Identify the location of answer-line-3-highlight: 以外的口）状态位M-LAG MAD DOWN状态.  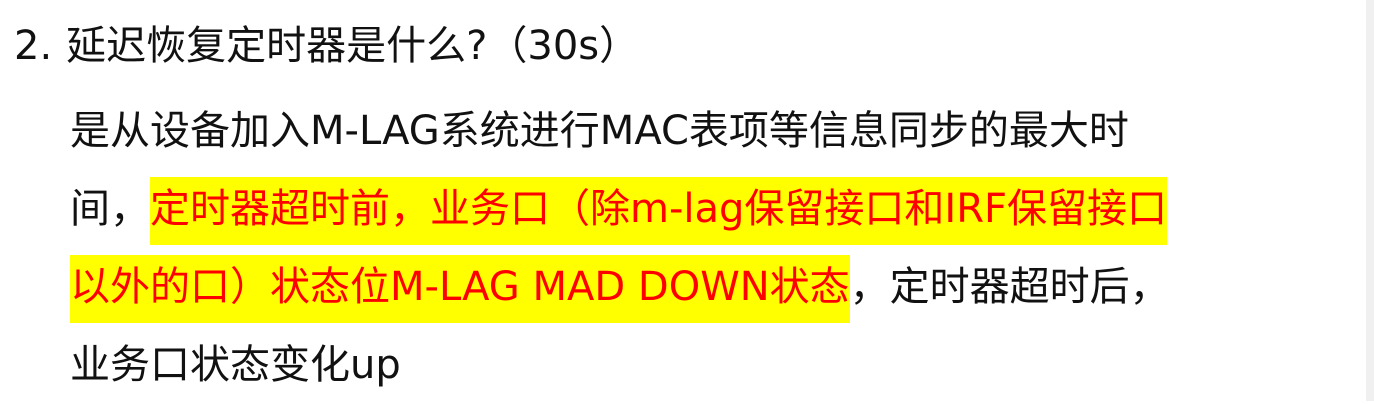
(460, 289).